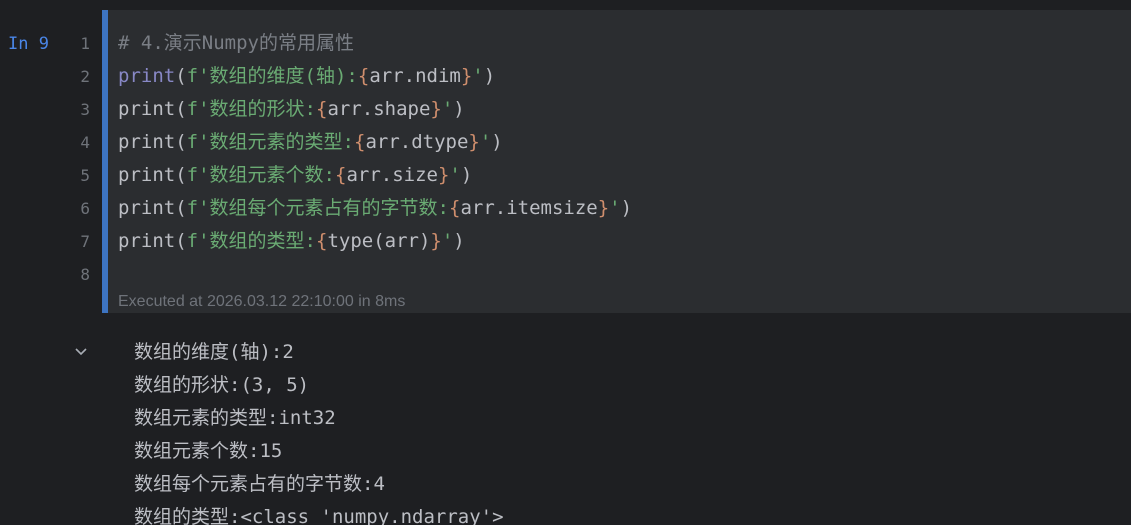 The width and height of the screenshot is (1131, 525). I want to click on code-line: print(f'数组每个元素占有的字节数:{arr.itemsize}'), so click(375, 208).